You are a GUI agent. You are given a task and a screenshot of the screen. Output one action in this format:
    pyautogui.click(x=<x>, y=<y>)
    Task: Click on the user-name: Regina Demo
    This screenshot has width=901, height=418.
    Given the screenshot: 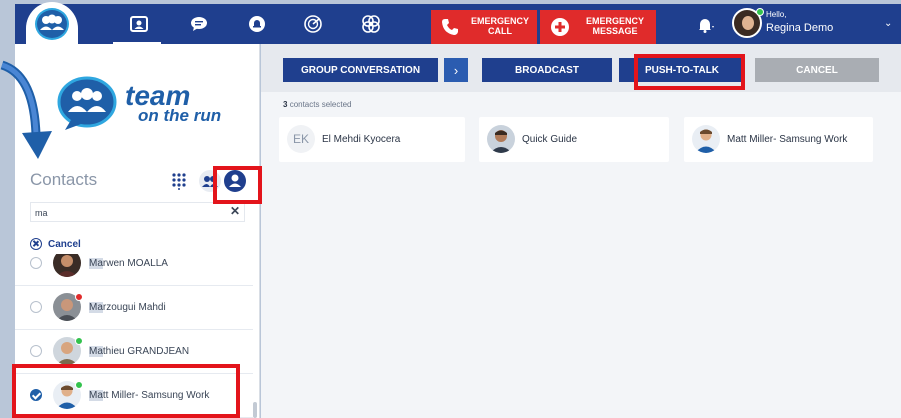 What is the action you would take?
    pyautogui.click(x=799, y=28)
    